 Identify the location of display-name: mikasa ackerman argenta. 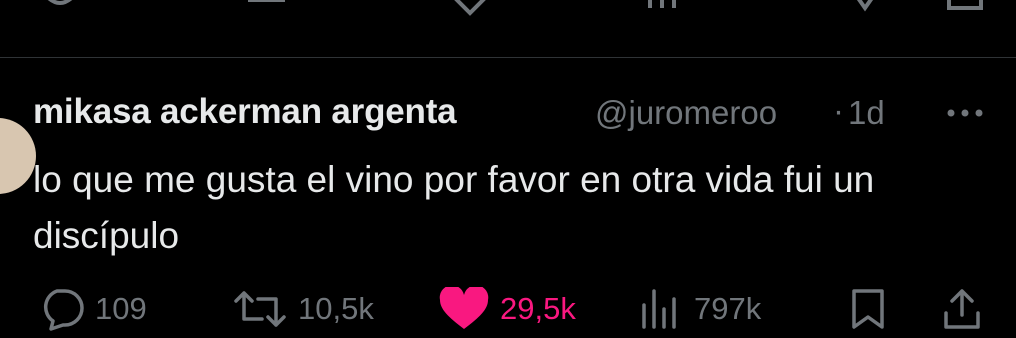
(245, 112).